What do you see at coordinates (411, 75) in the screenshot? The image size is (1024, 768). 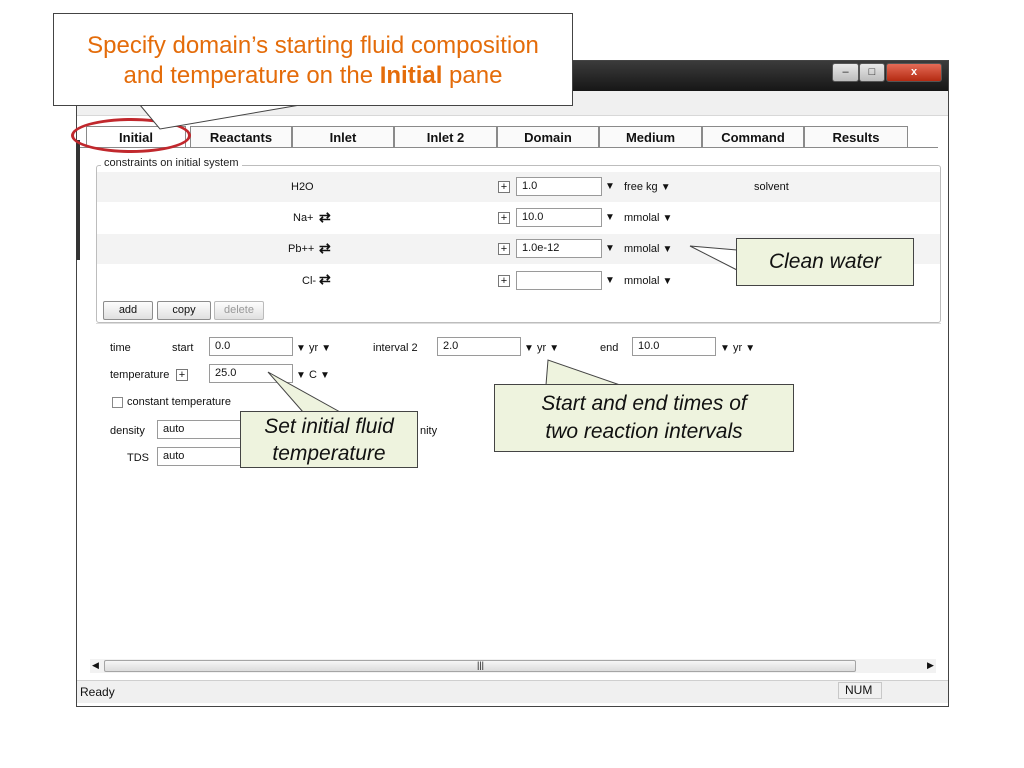 I see `callout-bold-word: Initial` at bounding box center [411, 75].